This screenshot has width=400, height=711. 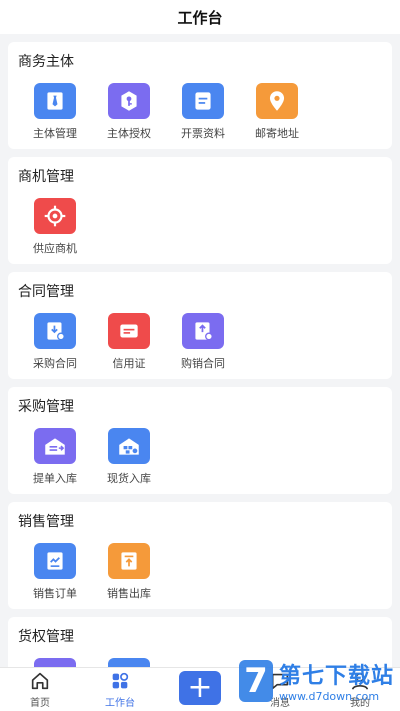 I want to click on entity-management-button: 主体管理, so click(x=55, y=112).